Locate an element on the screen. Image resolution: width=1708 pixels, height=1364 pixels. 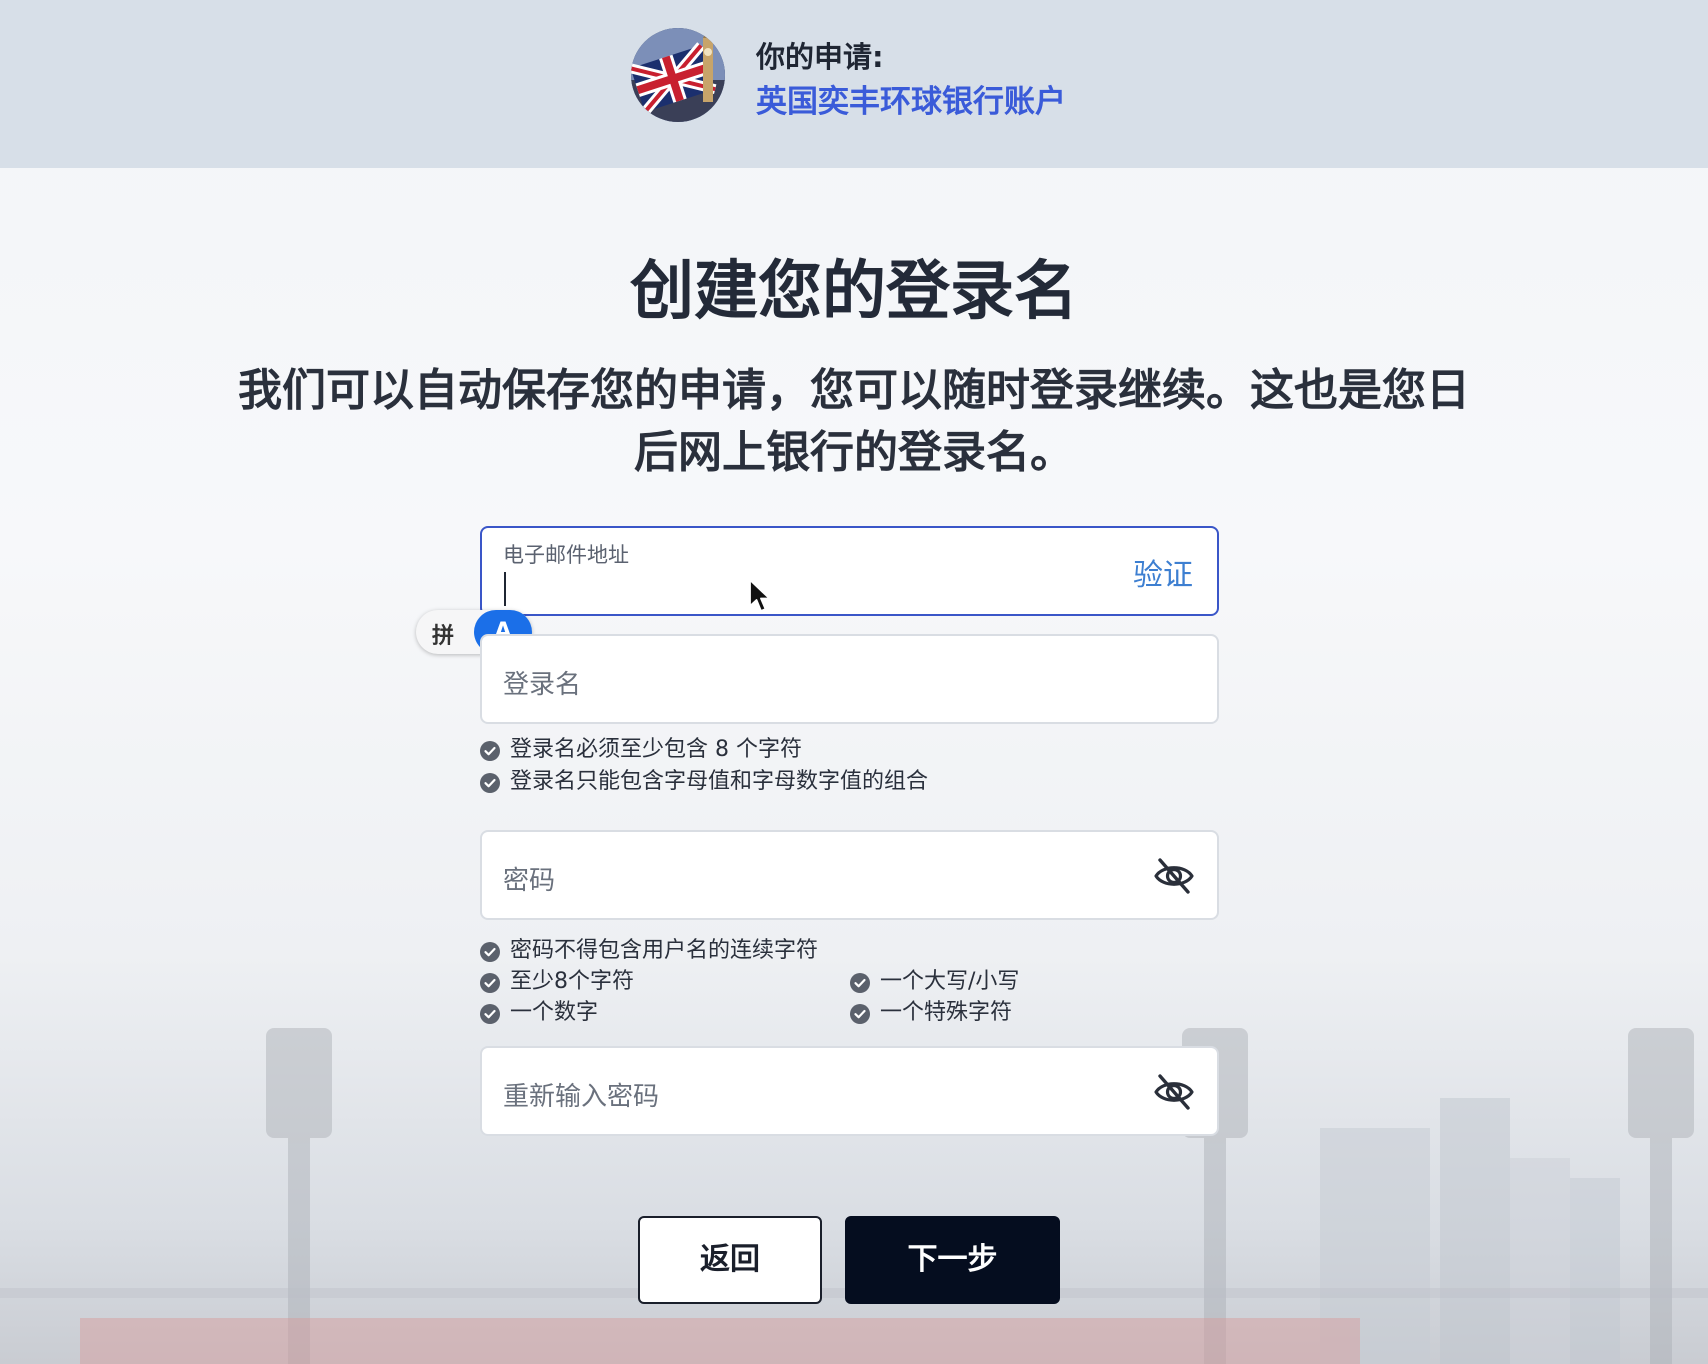
login-rule-min-length: 登录名必须至少包含 8 个字符 is located at coordinates (641, 750).